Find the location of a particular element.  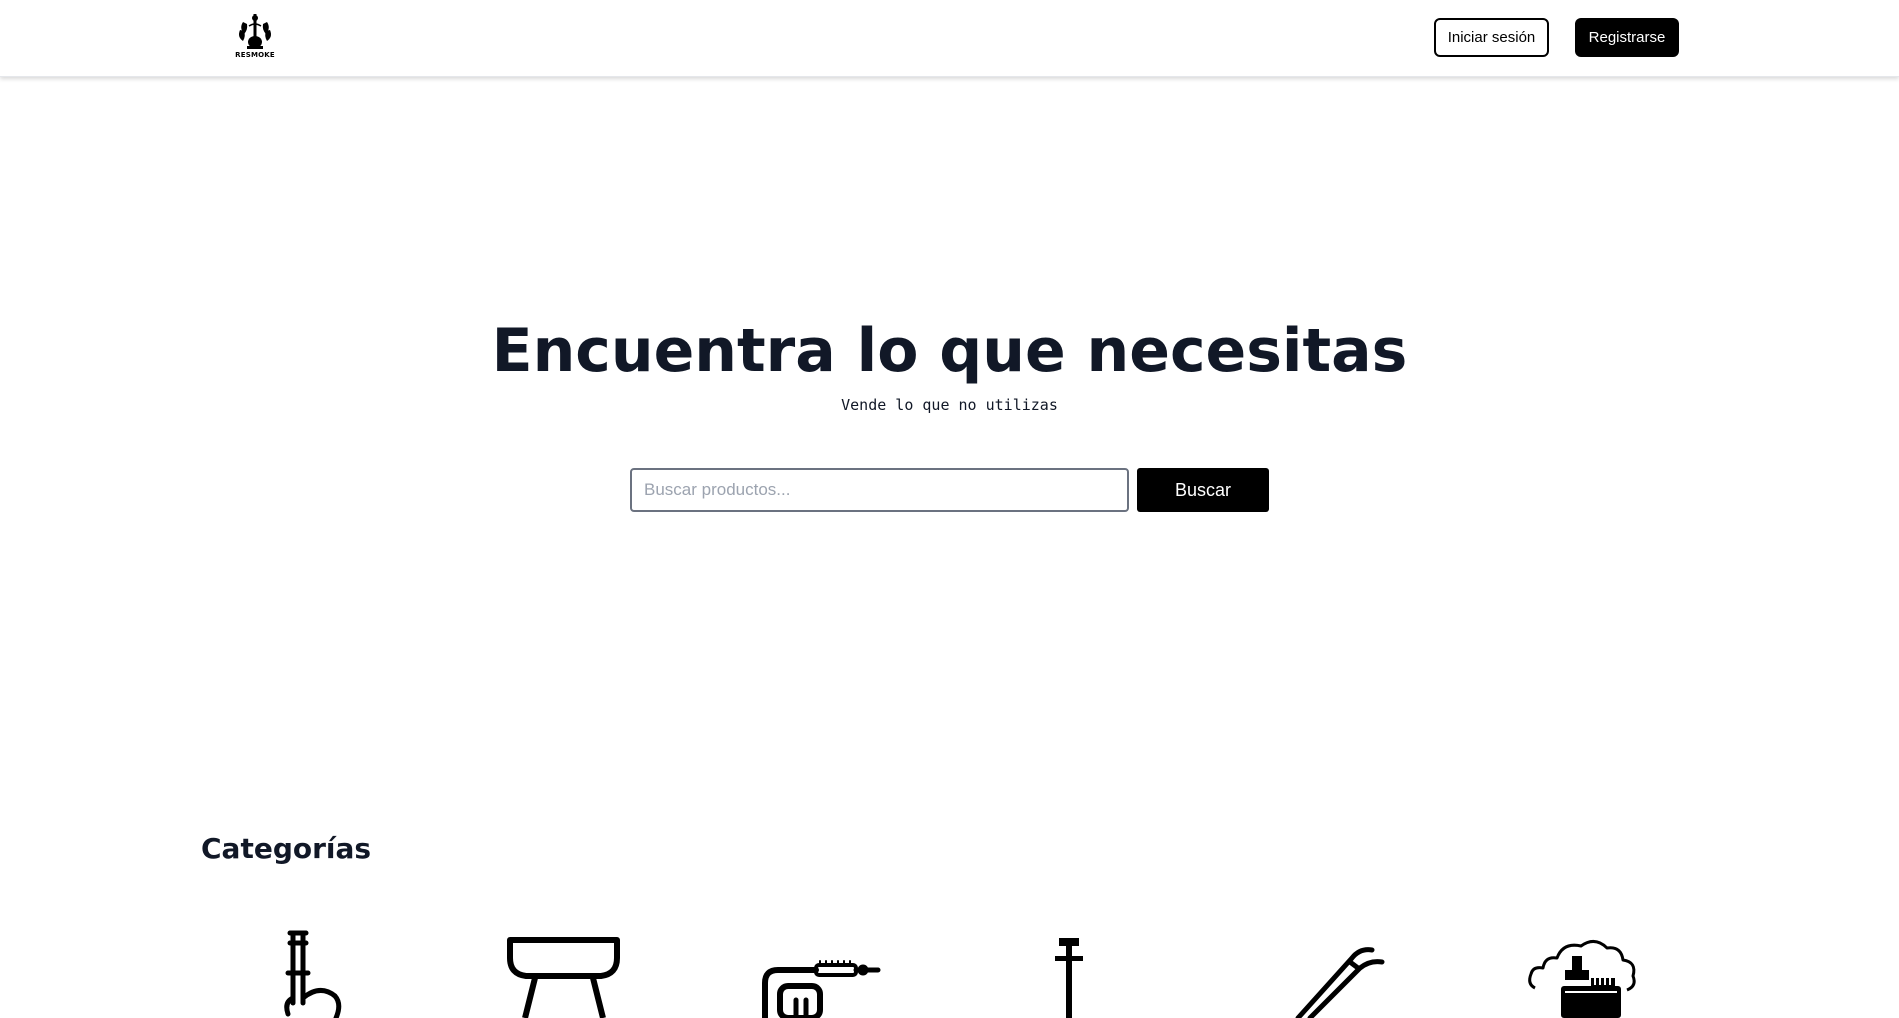

stem-icon is located at coordinates (1069, 978).